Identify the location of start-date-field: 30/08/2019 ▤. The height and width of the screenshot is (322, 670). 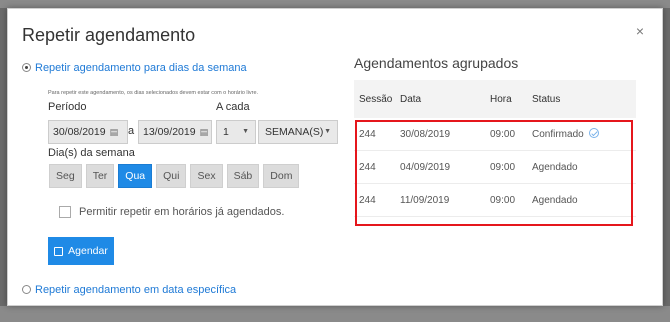
(88, 132).